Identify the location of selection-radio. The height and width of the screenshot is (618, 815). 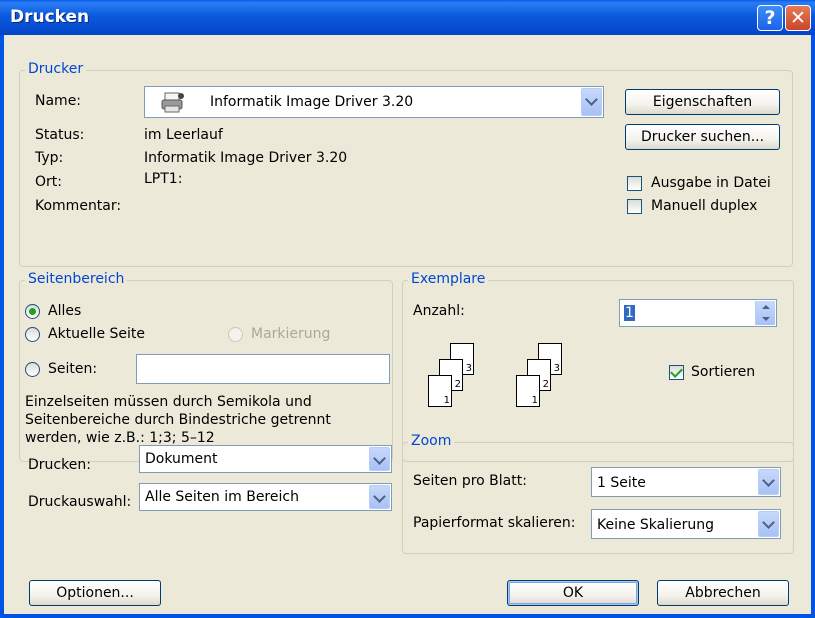
(235, 334).